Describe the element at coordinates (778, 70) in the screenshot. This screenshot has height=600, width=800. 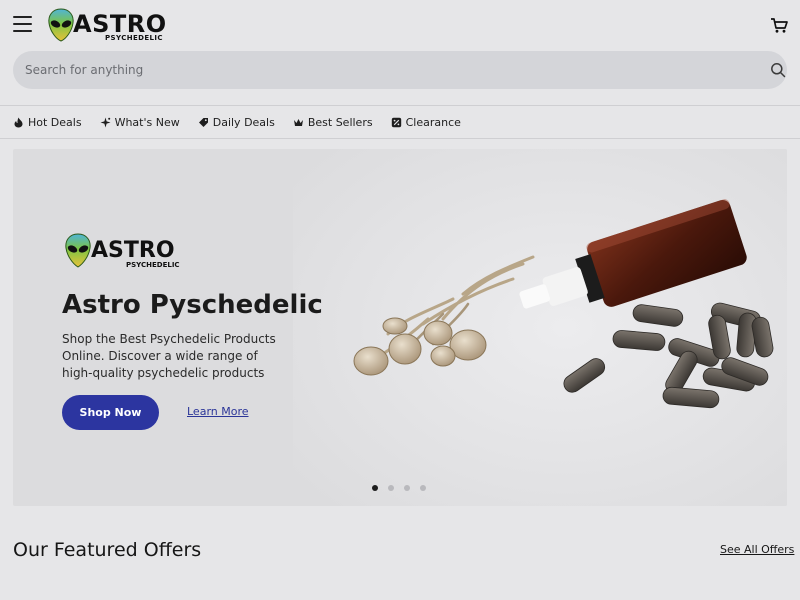
I see `search-icon` at that location.